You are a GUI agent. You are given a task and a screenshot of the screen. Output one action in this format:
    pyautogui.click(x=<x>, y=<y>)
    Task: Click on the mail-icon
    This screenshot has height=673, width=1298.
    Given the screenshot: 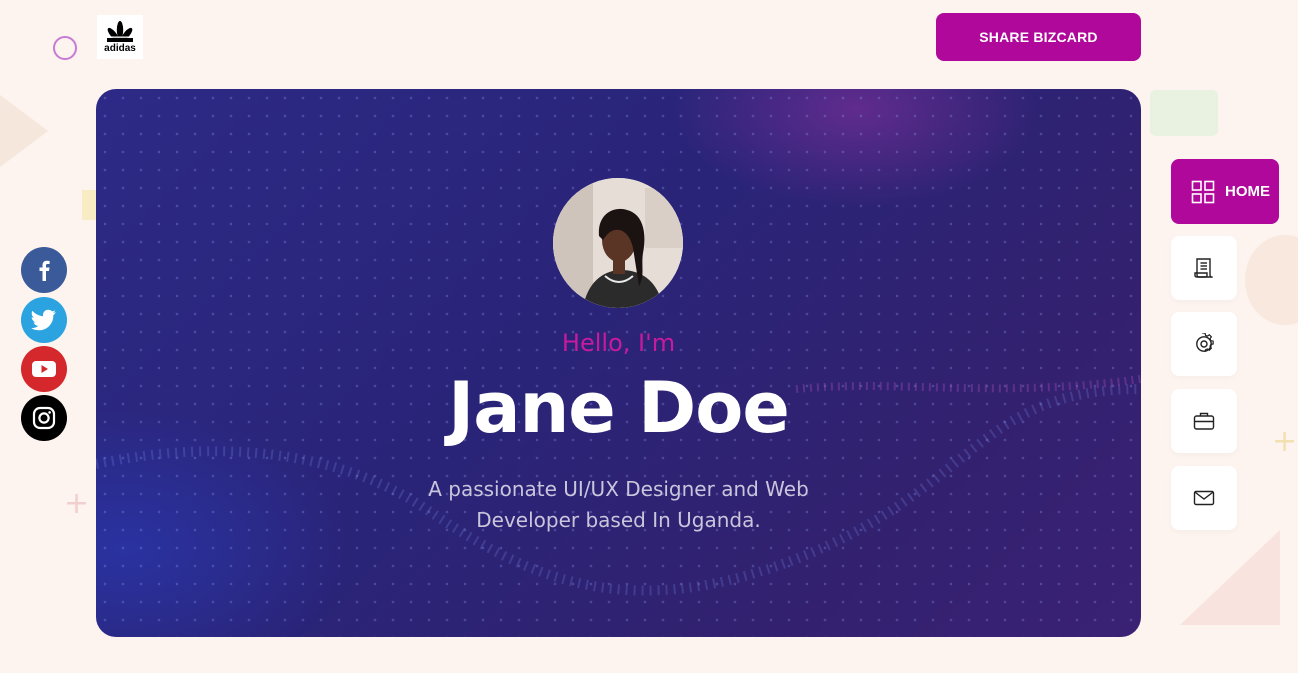 What is the action you would take?
    pyautogui.click(x=1204, y=498)
    